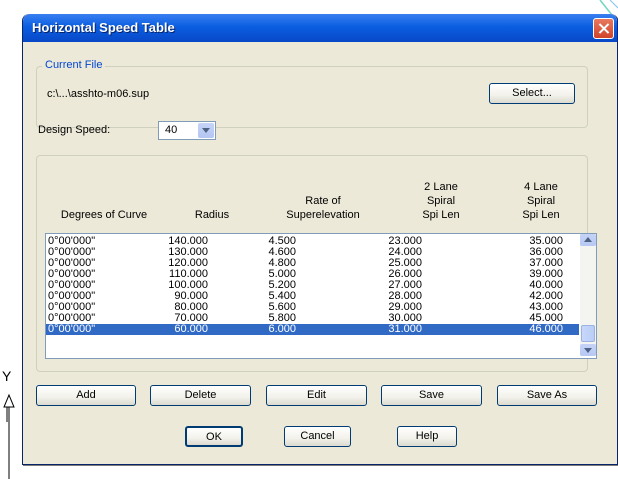  Describe the element at coordinates (74, 130) in the screenshot. I see `design-speed-label: Design Speed:` at that location.